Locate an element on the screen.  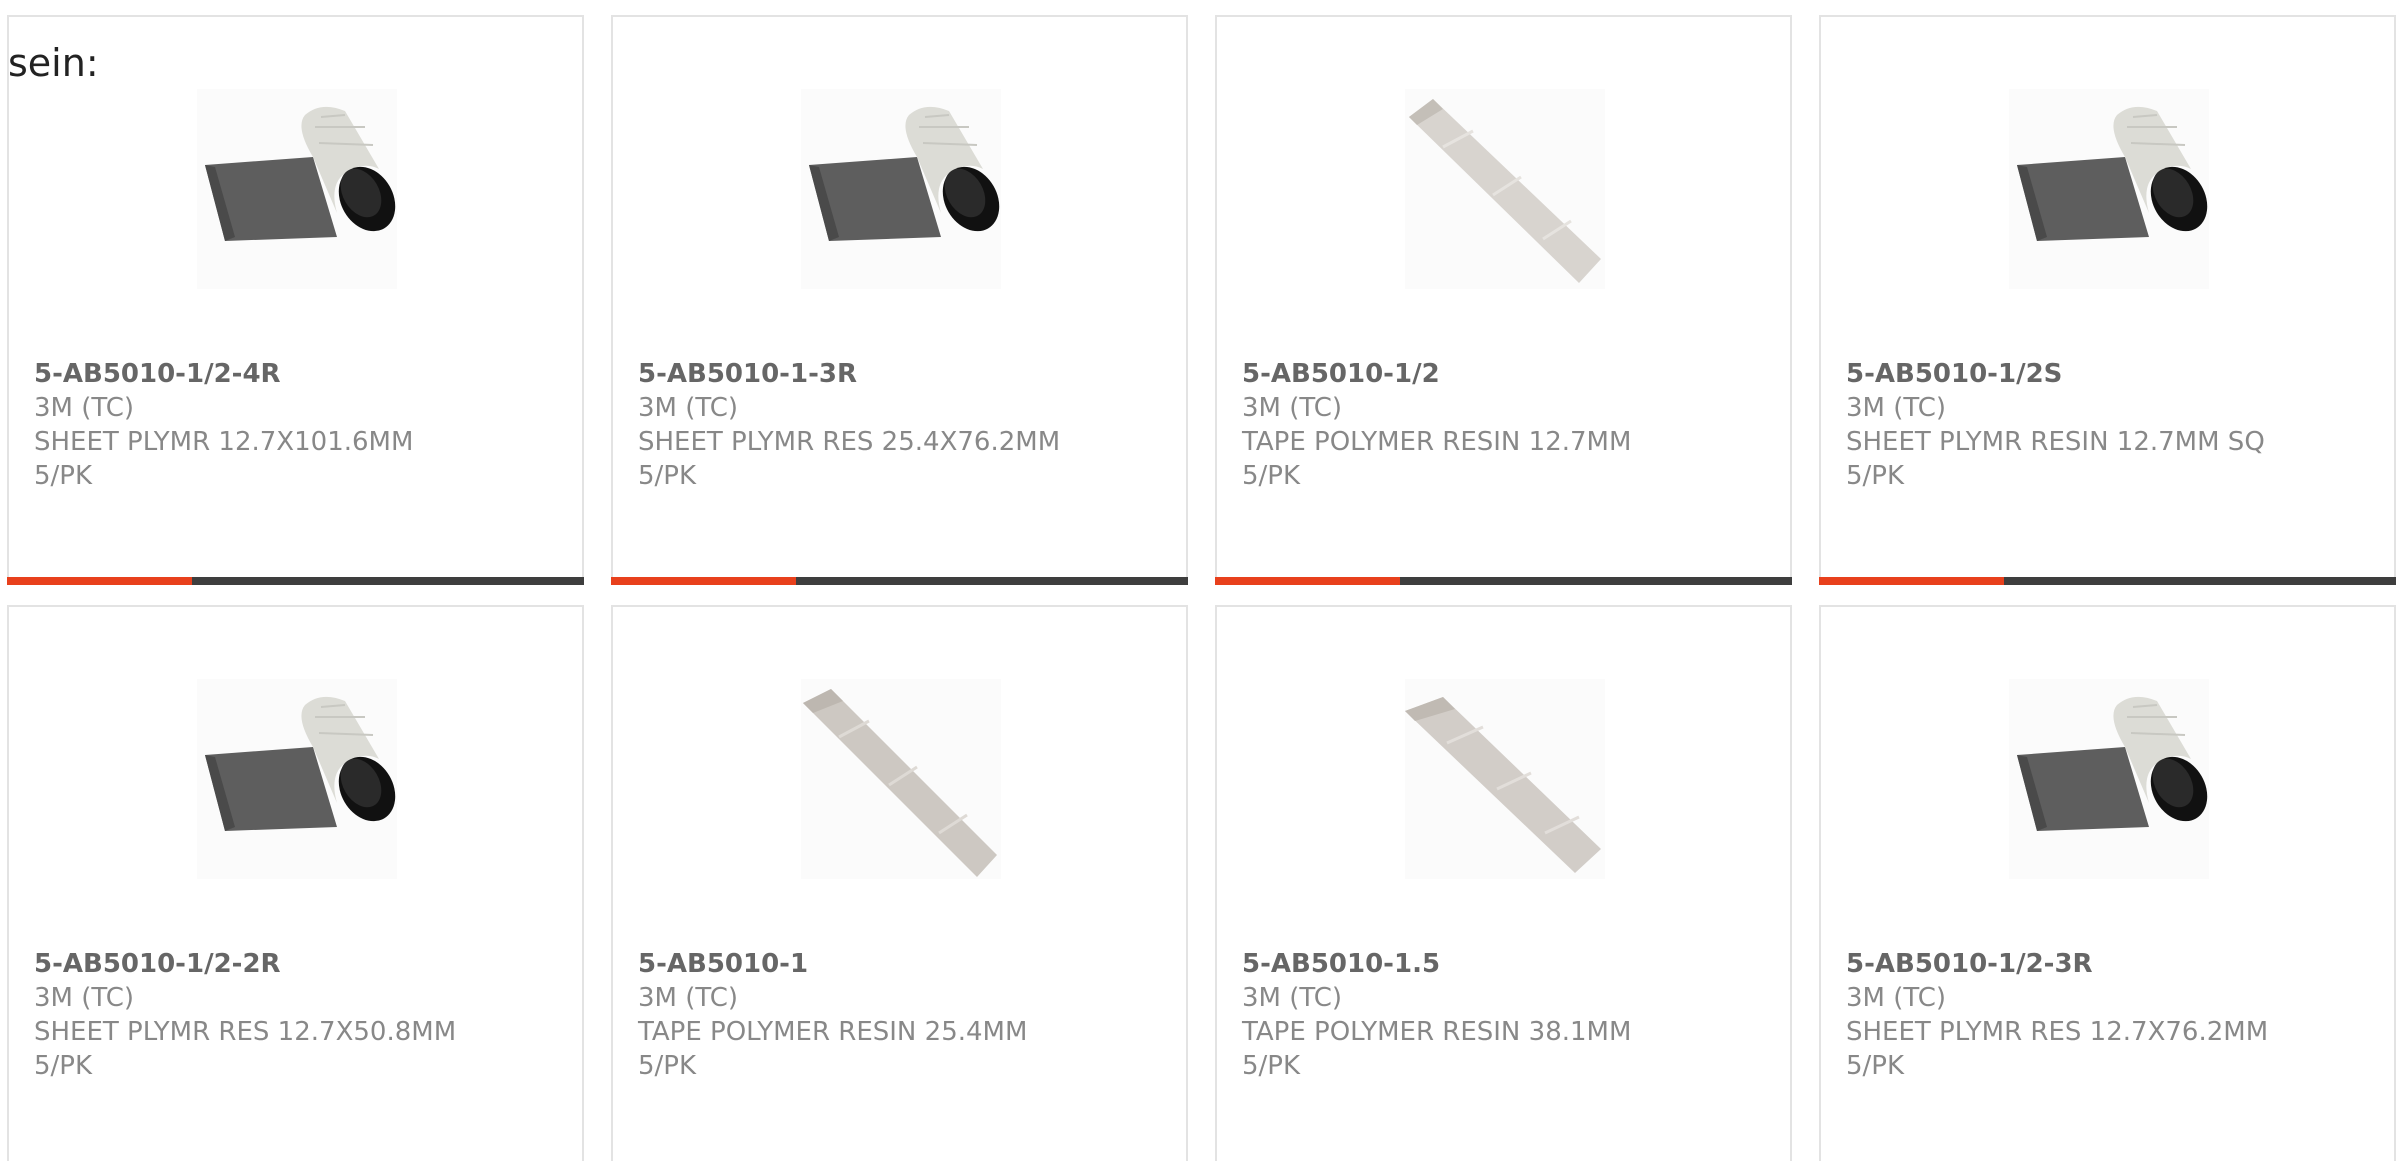
product-description: SHEET PLYMR RES 12.7X50.8MM is located at coordinates (245, 1032).